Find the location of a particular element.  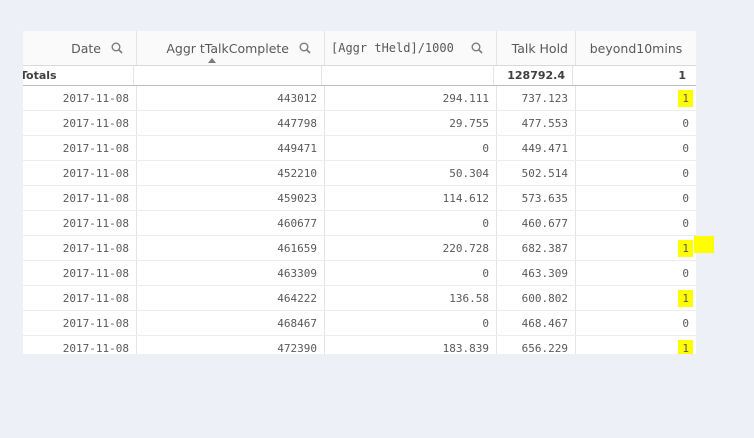

cell-value: 737.123 is located at coordinates (544, 98).